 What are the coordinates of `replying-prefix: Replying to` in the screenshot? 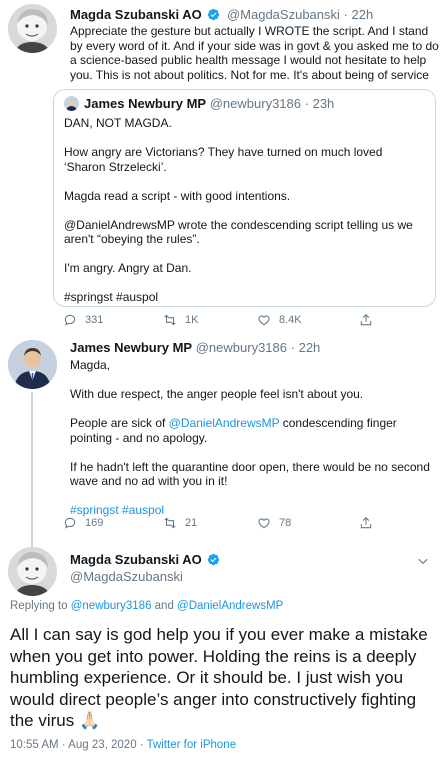 It's located at (40, 606).